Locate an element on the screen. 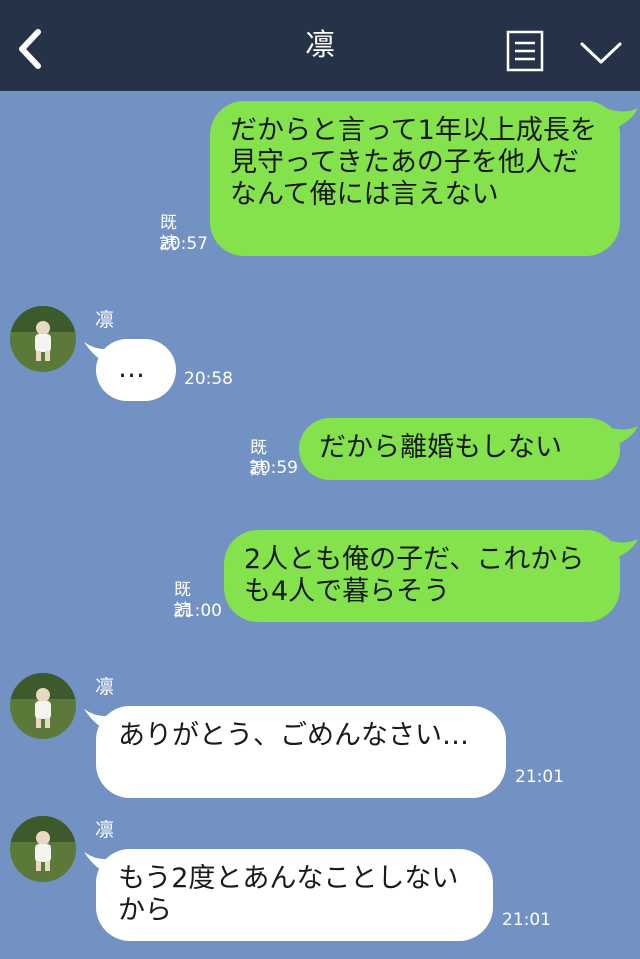 The image size is (640, 959). more-options-button is located at coordinates (601, 53).